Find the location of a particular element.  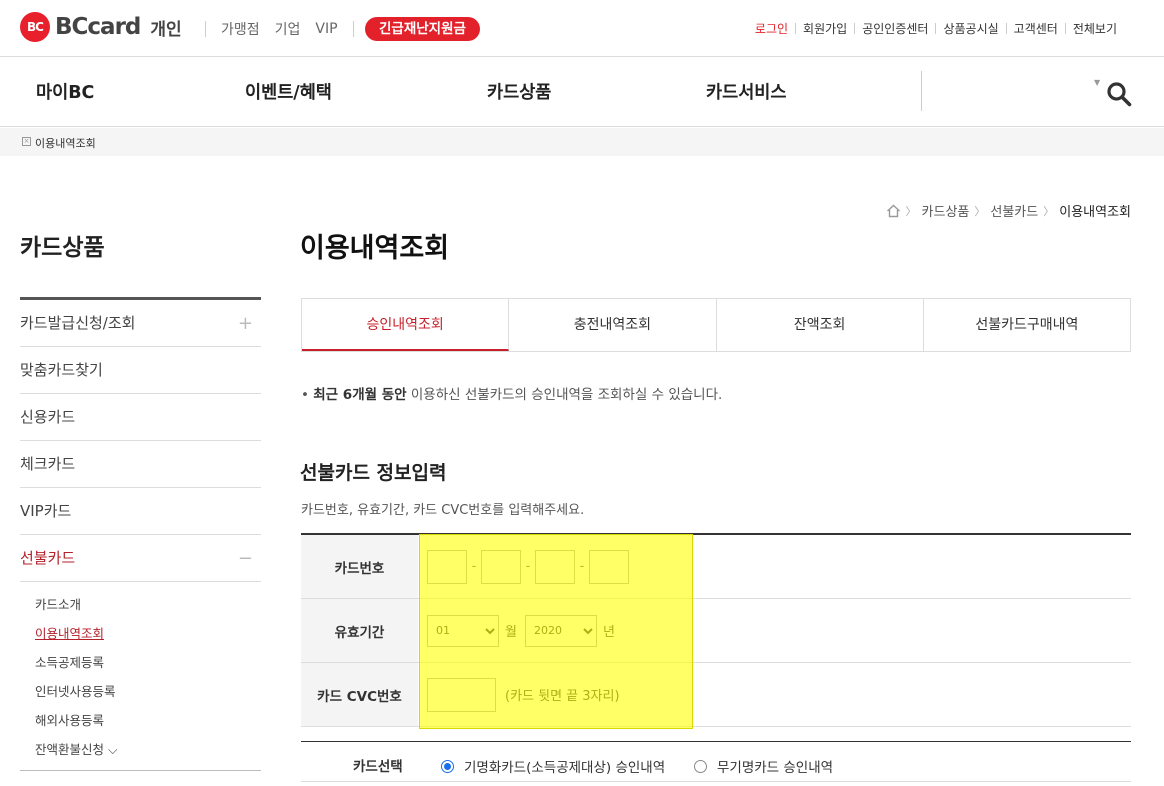

product-disclosure-link: 상품공시실 is located at coordinates (970, 28).